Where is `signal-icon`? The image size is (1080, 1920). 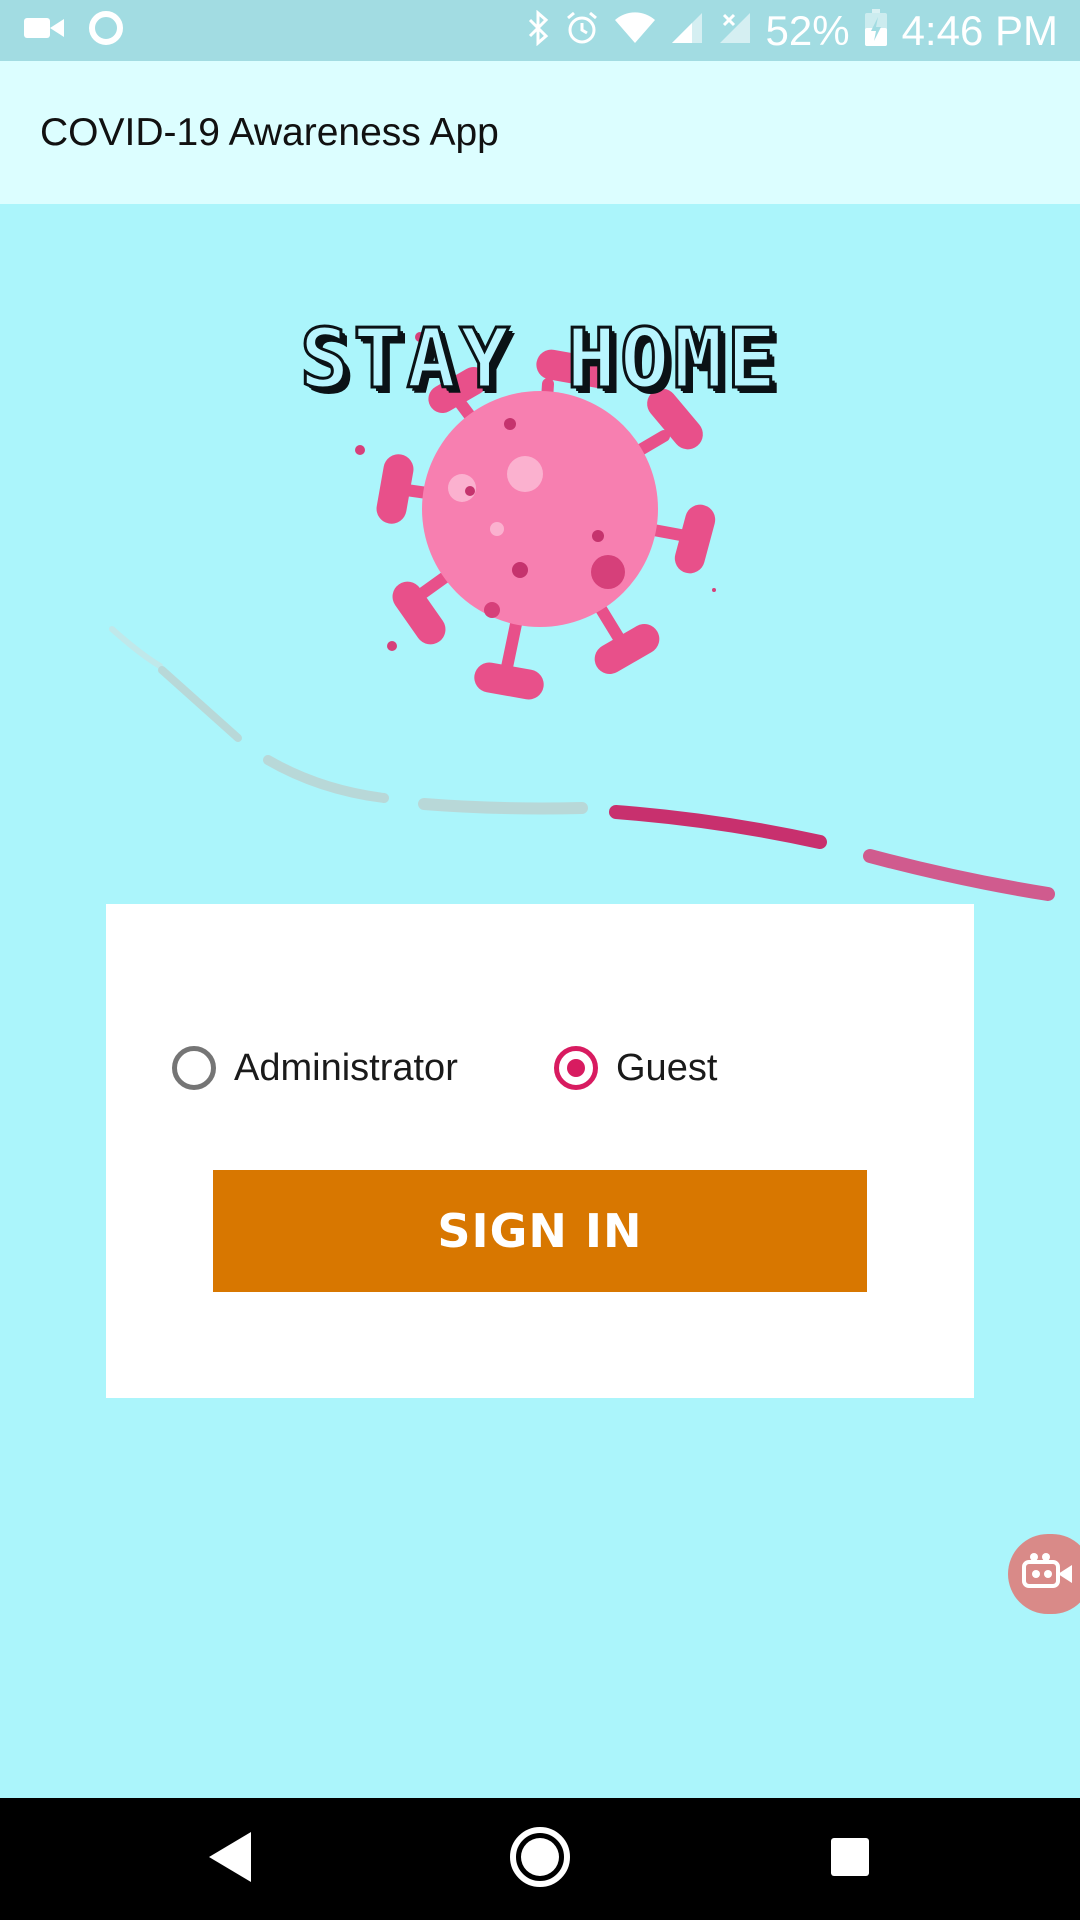
signal-icon is located at coordinates (687, 30).